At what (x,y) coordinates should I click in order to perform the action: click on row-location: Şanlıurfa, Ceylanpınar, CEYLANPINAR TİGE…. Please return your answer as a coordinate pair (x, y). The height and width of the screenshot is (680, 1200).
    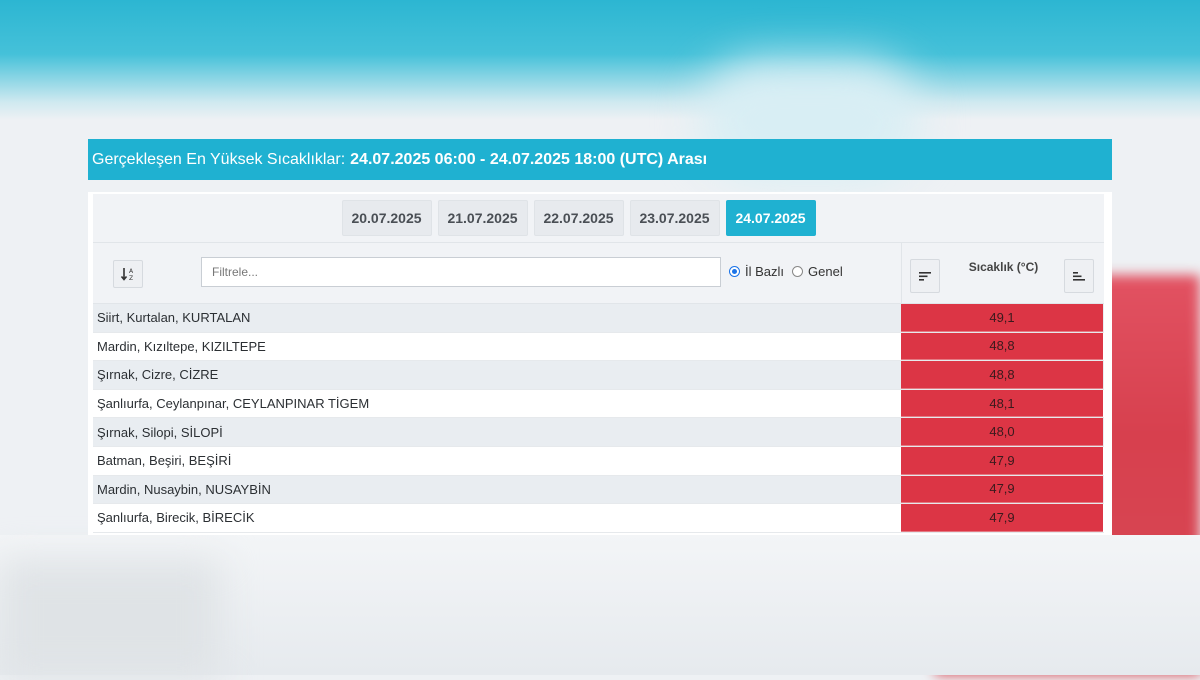
    Looking at the image, I should click on (233, 404).